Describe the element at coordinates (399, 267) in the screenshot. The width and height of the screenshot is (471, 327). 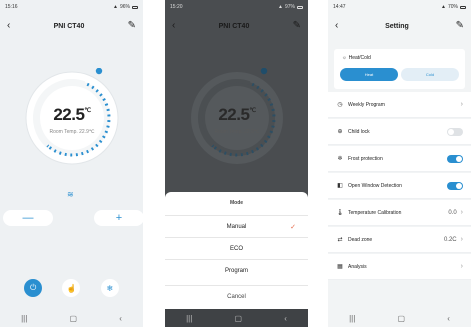
I see `analysis-row: ▦ Analysis ›` at that location.